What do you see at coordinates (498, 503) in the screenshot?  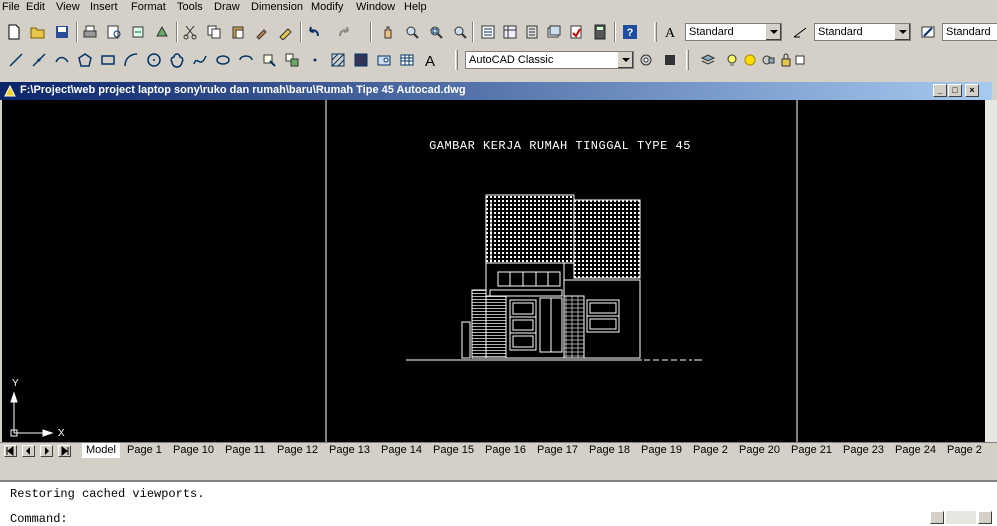 I see `command-window: Restoring cached viewports. Command:` at bounding box center [498, 503].